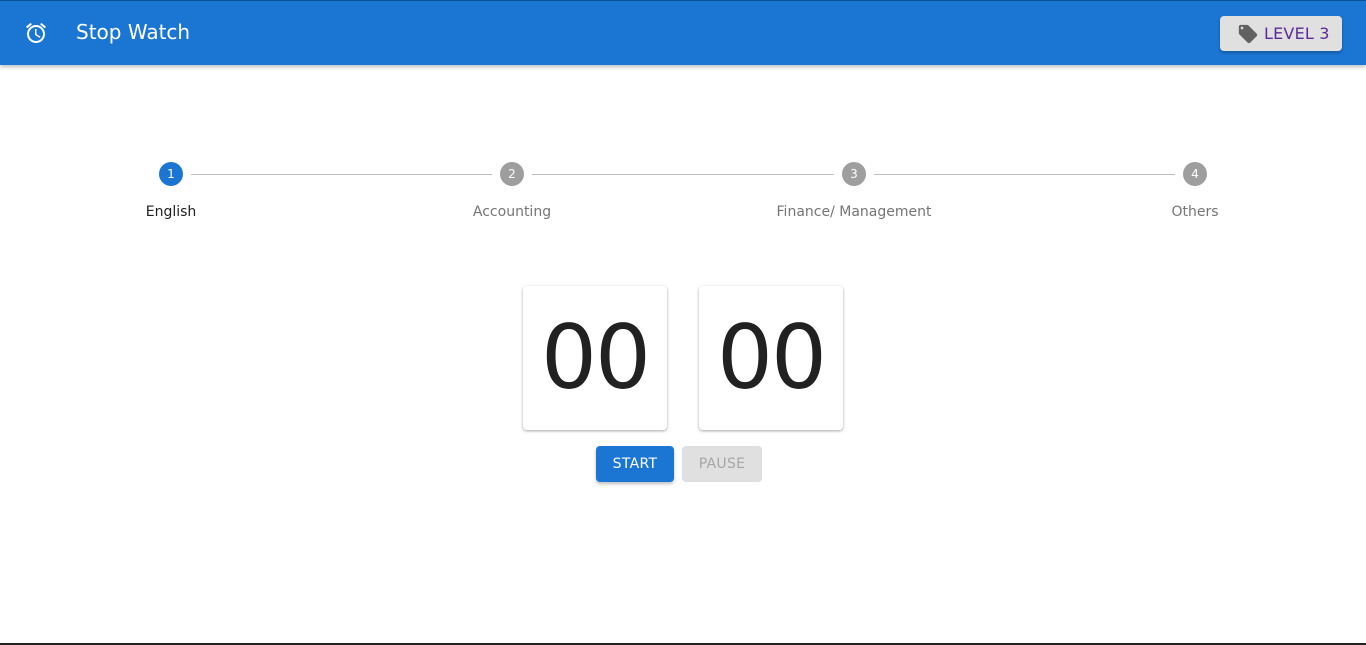  I want to click on start-button: START, so click(635, 464).